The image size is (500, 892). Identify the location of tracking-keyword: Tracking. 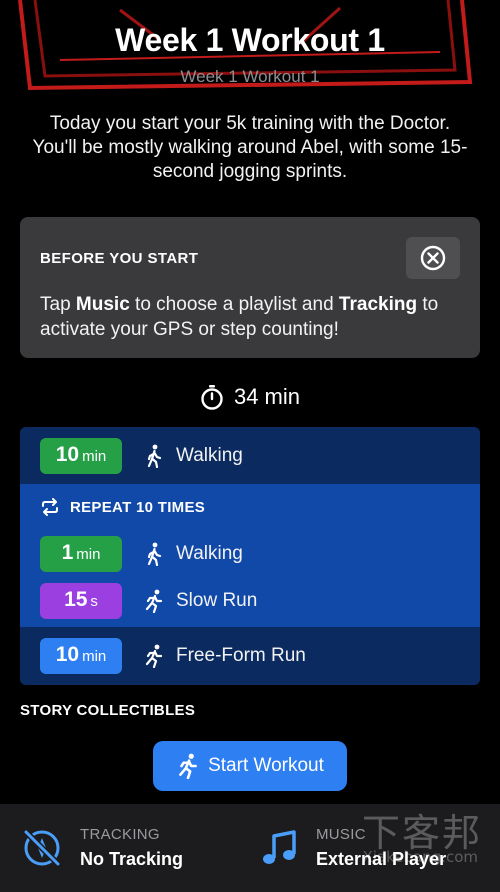
(378, 304).